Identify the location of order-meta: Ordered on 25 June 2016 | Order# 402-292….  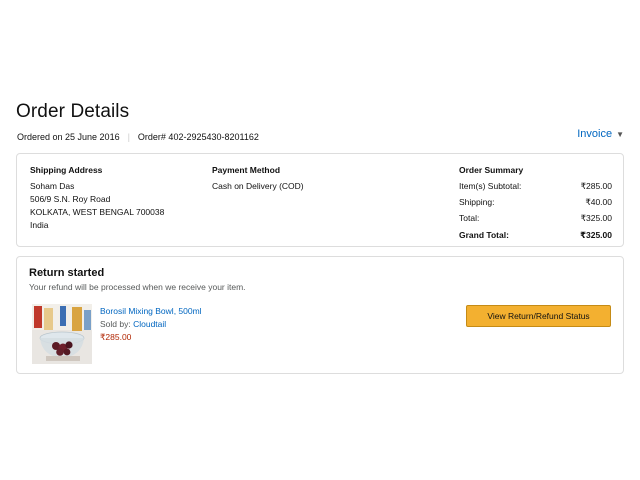
(138, 137).